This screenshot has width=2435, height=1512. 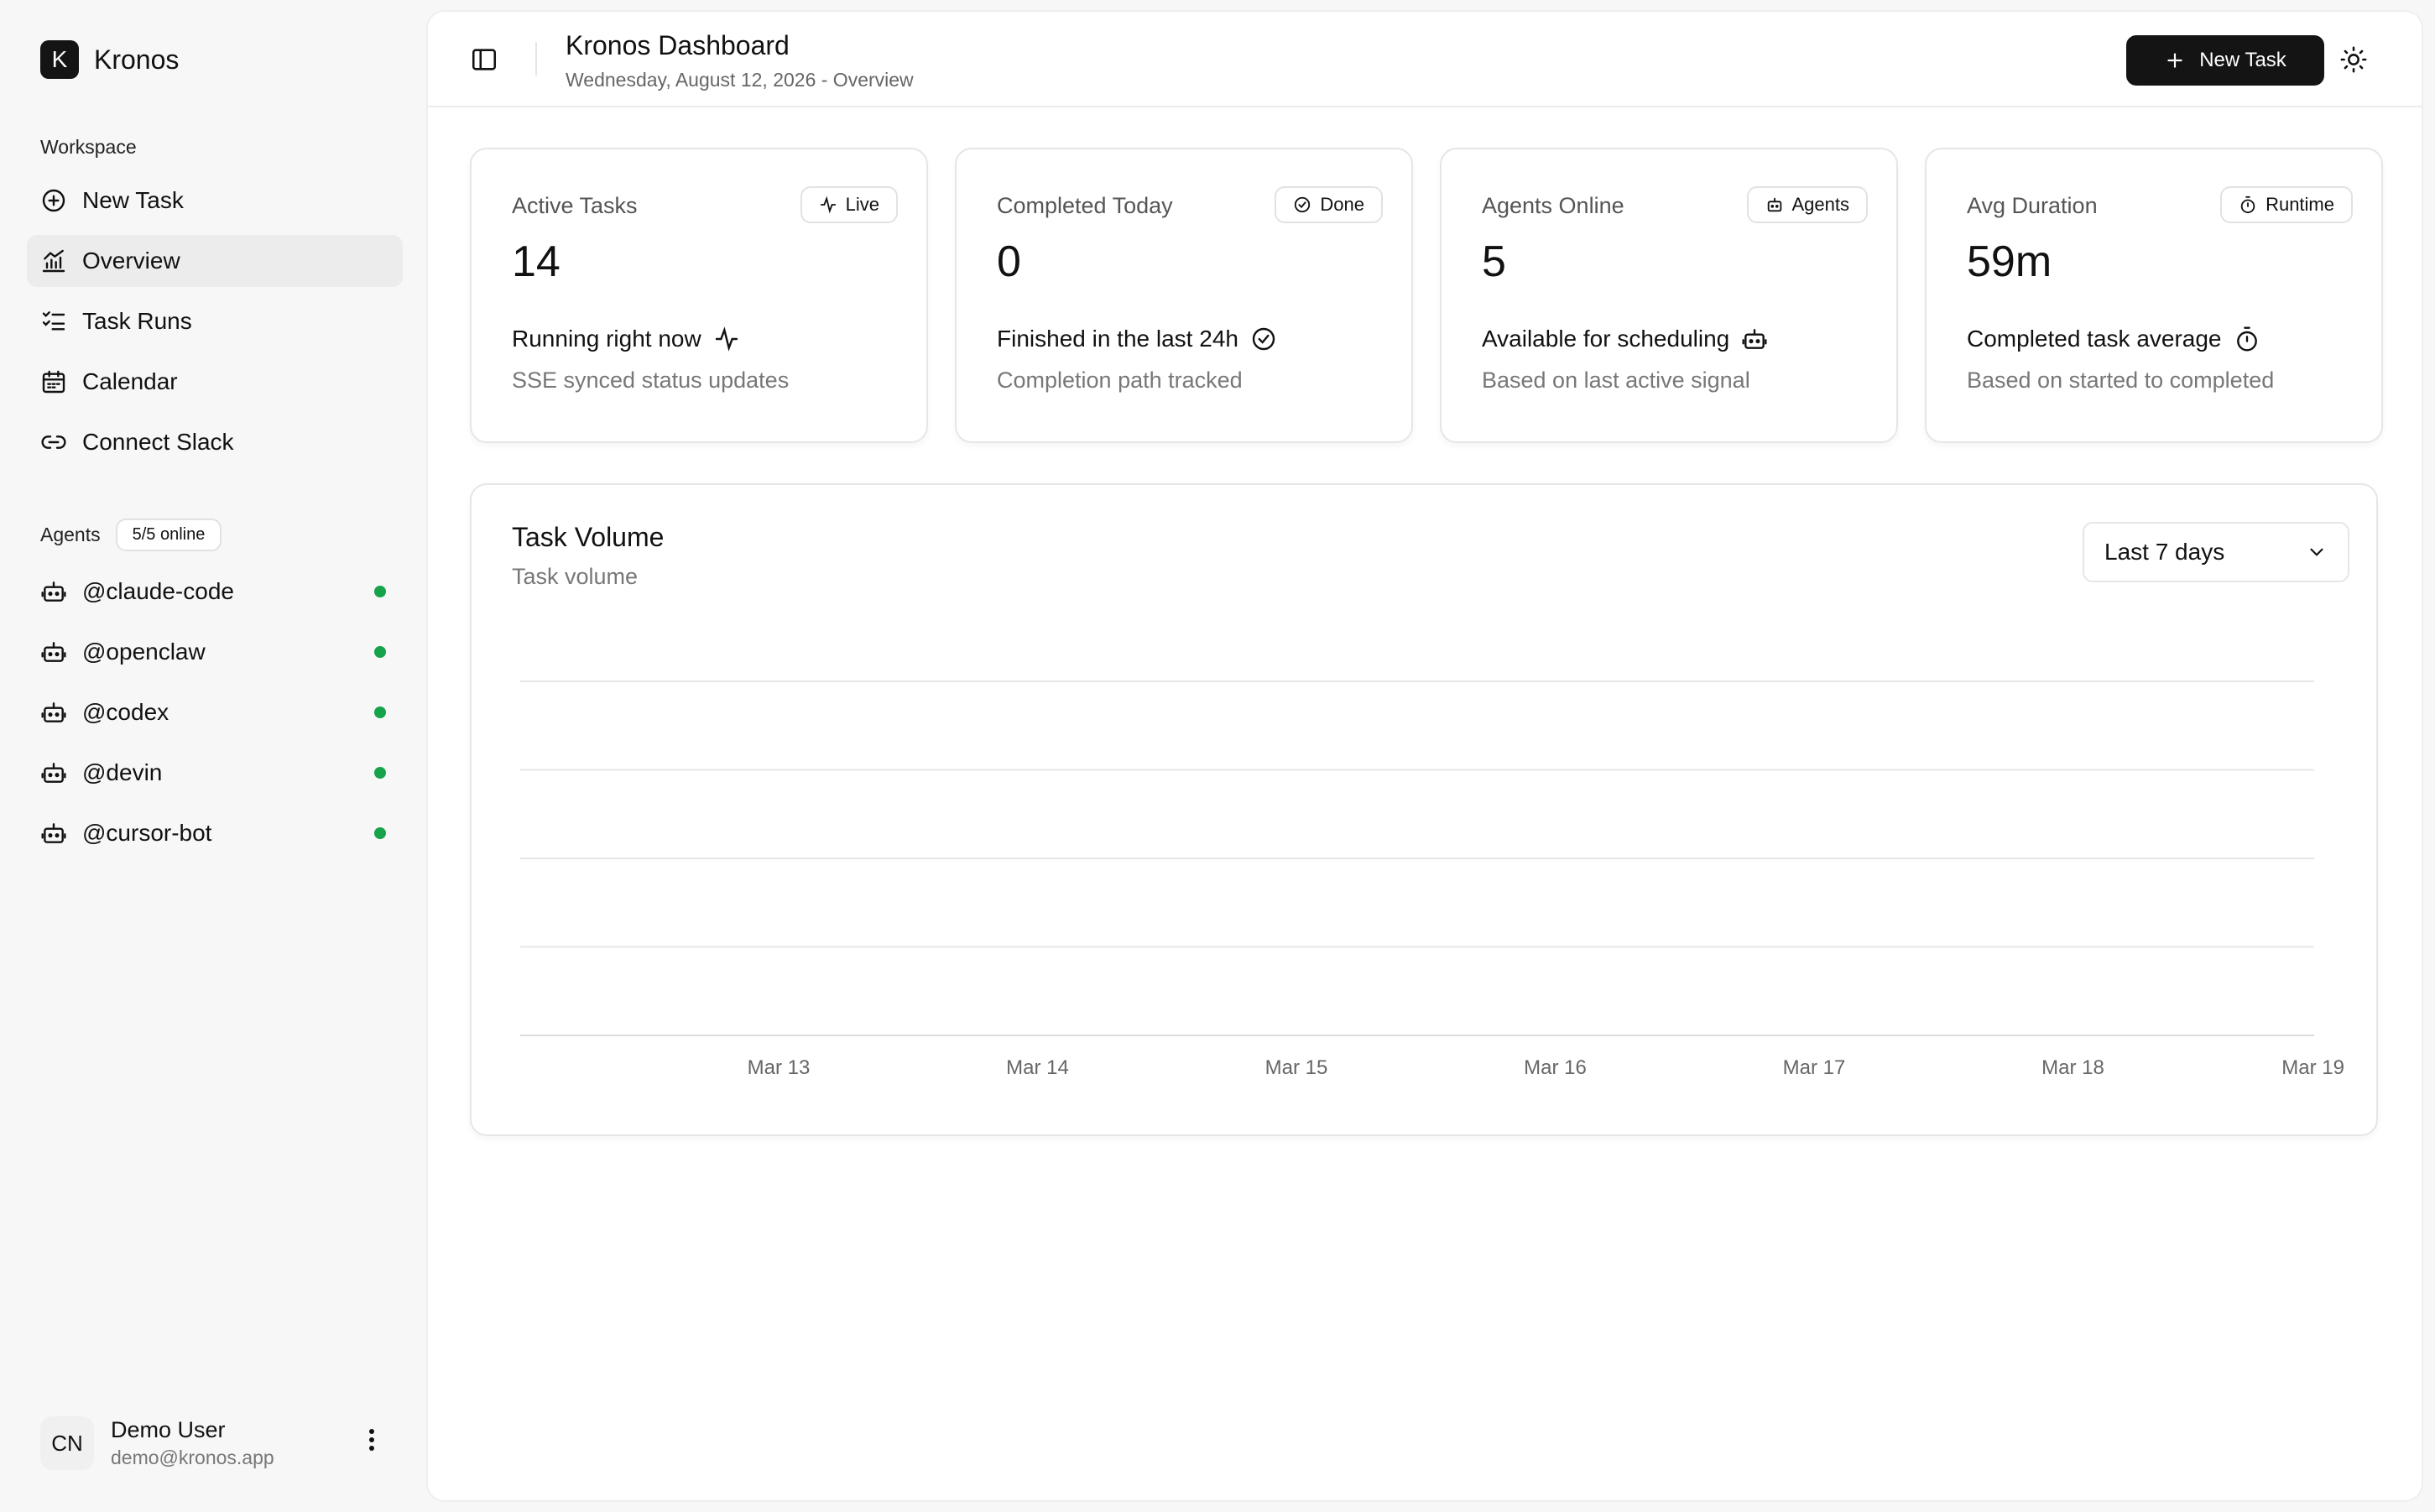 I want to click on list-checks-icon, so click(x=53, y=321).